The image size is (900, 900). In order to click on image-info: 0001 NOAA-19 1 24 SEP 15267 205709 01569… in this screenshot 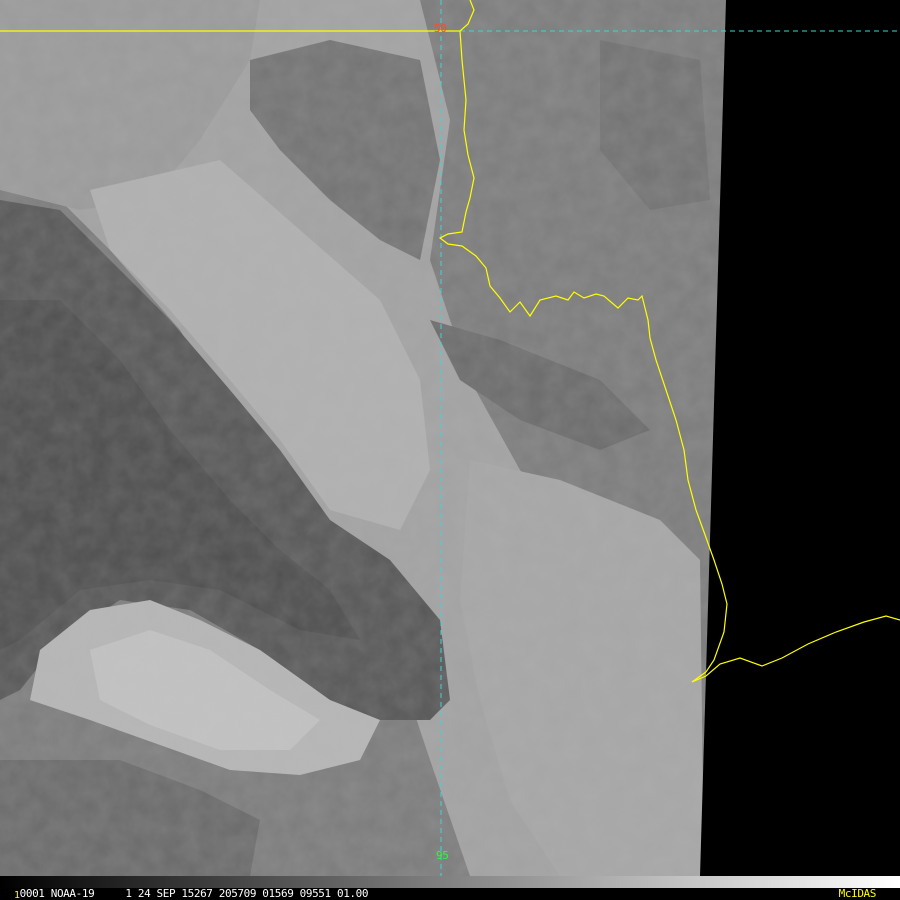, I will do `click(194, 893)`.